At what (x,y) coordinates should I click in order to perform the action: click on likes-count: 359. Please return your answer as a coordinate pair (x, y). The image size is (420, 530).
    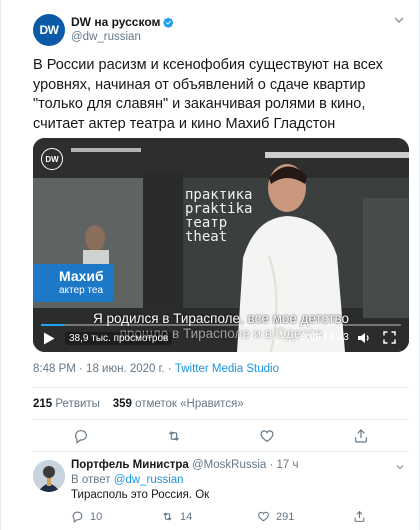
    Looking at the image, I should click on (122, 404).